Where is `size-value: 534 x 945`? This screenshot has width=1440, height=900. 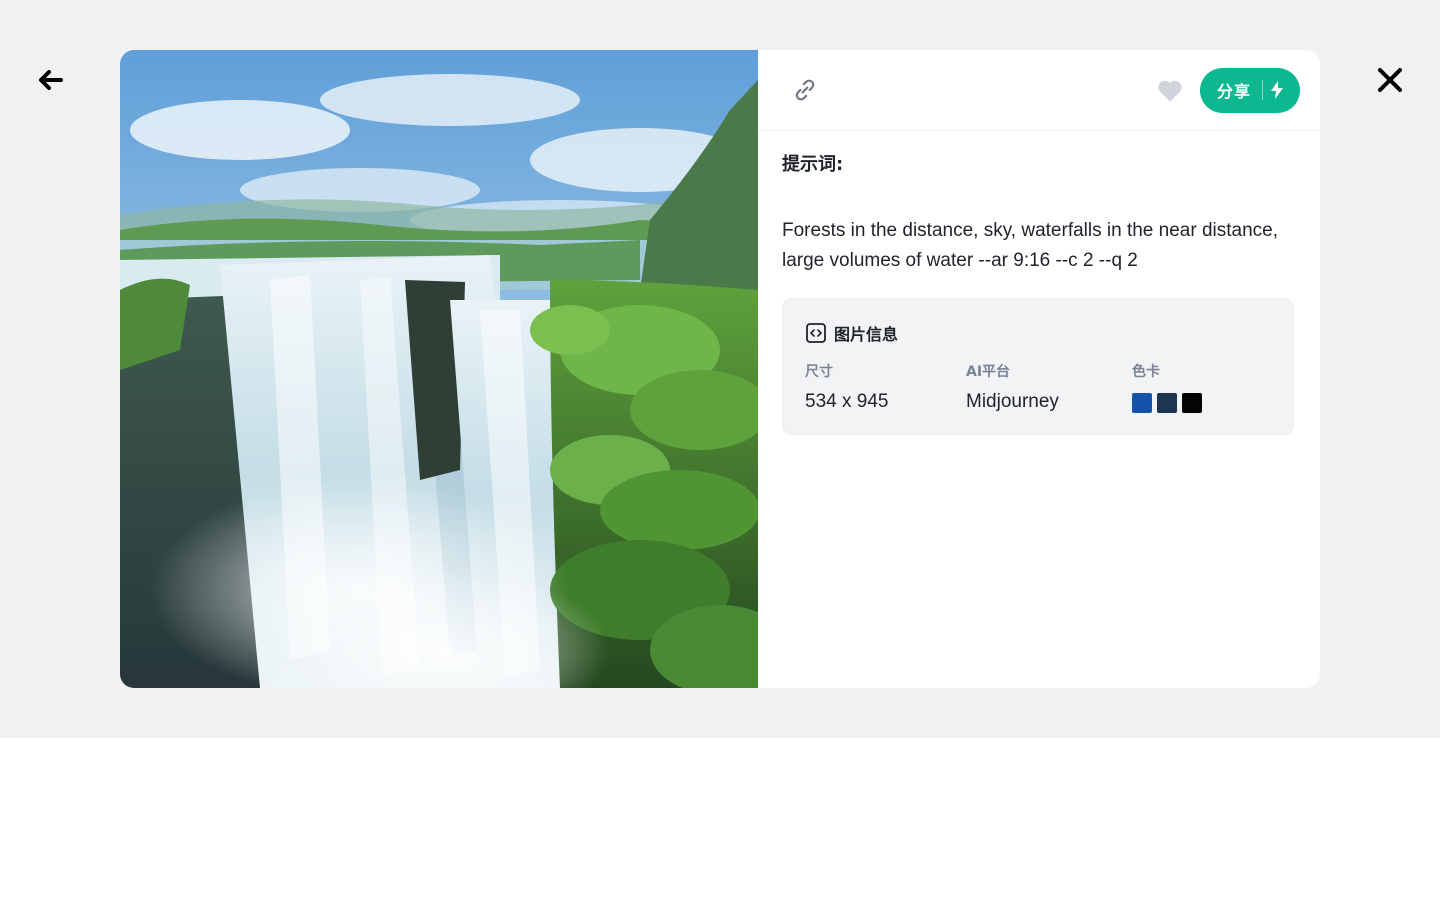 size-value: 534 x 945 is located at coordinates (847, 401).